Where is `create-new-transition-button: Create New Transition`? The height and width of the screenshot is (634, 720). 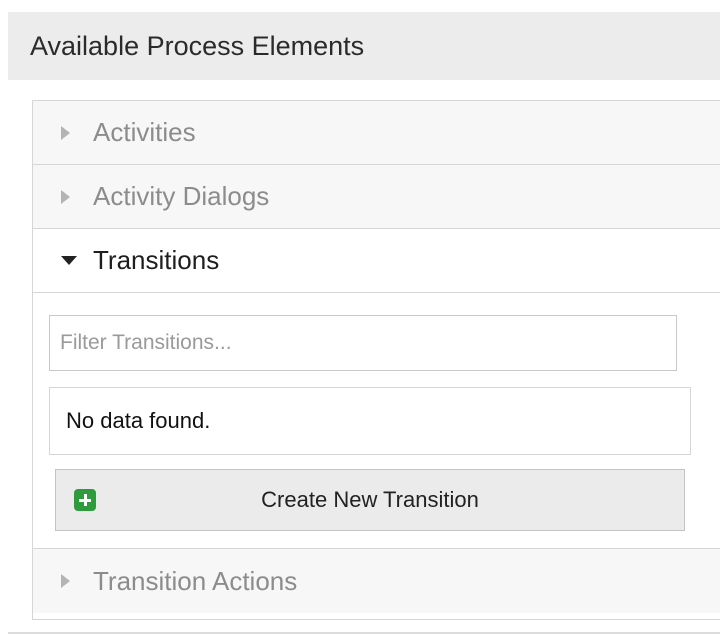
create-new-transition-button: Create New Transition is located at coordinates (370, 500).